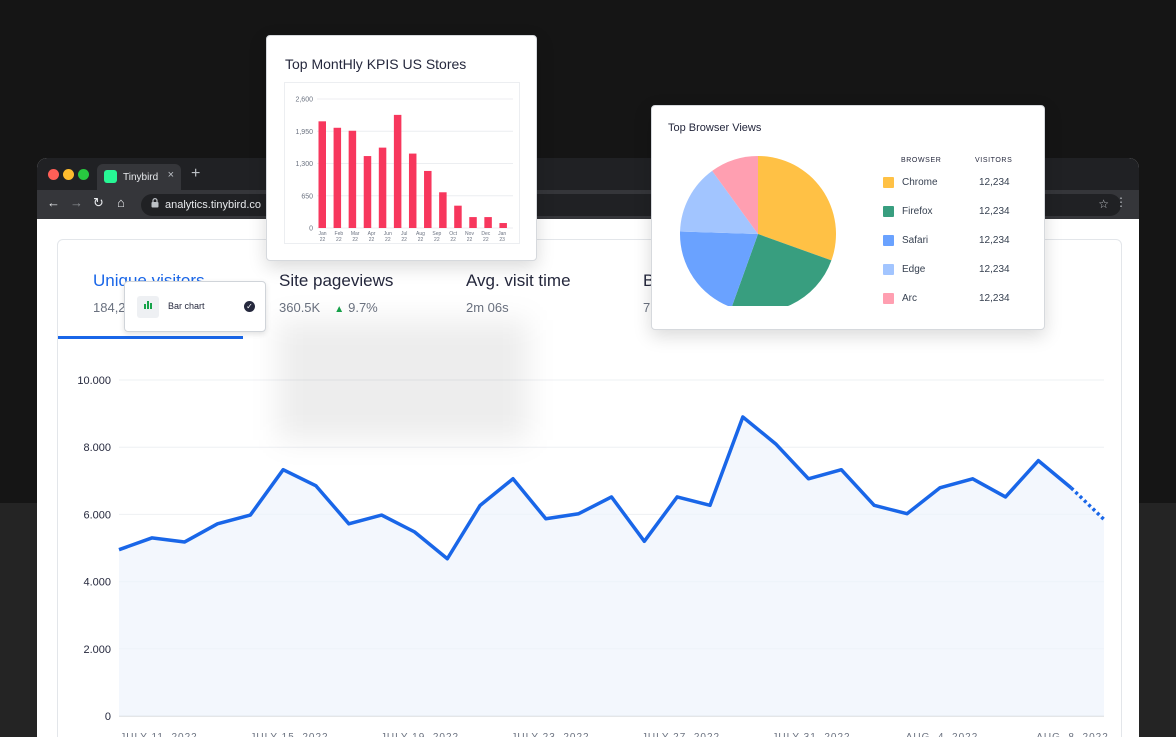 This screenshot has width=1176, height=737. I want to click on y-tick-label: 4.000, so click(97, 583).